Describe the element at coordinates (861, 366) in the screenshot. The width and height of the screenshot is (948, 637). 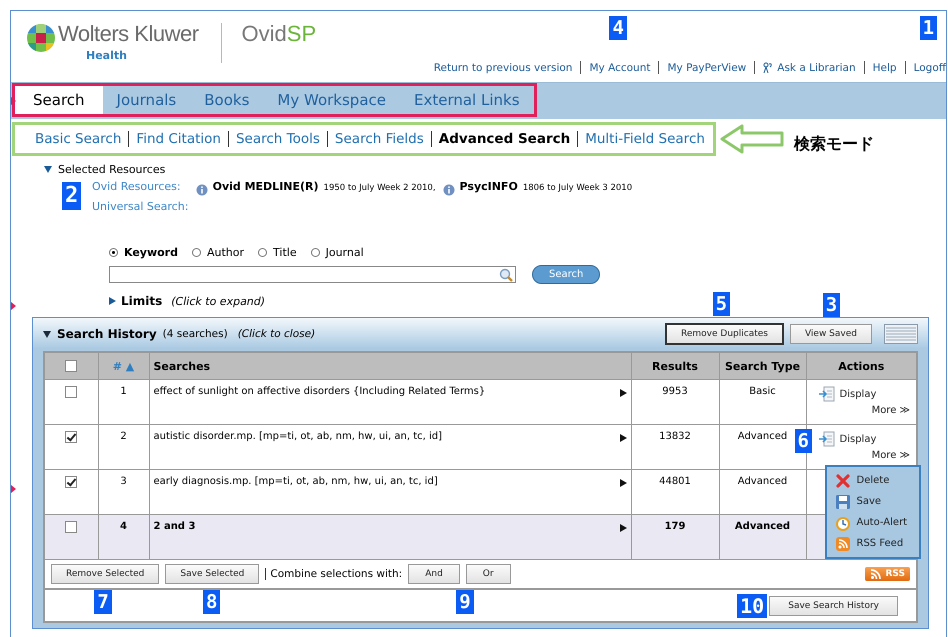
I see `column-header: Actions` at that location.